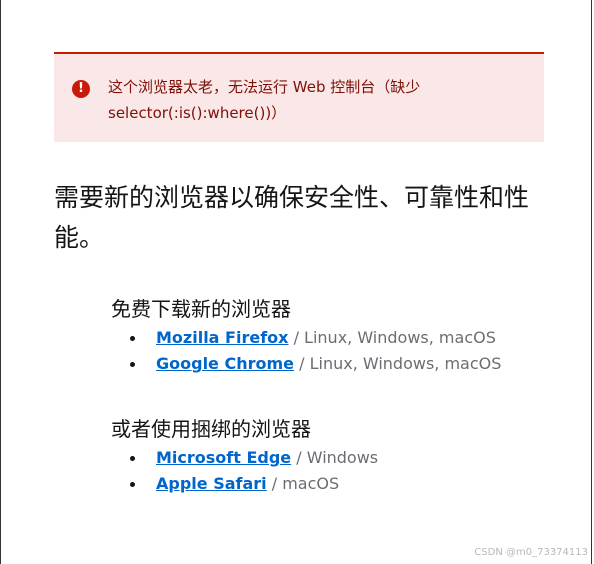  Describe the element at coordinates (311, 483) in the screenshot. I see `platforms-text: macOS` at that location.